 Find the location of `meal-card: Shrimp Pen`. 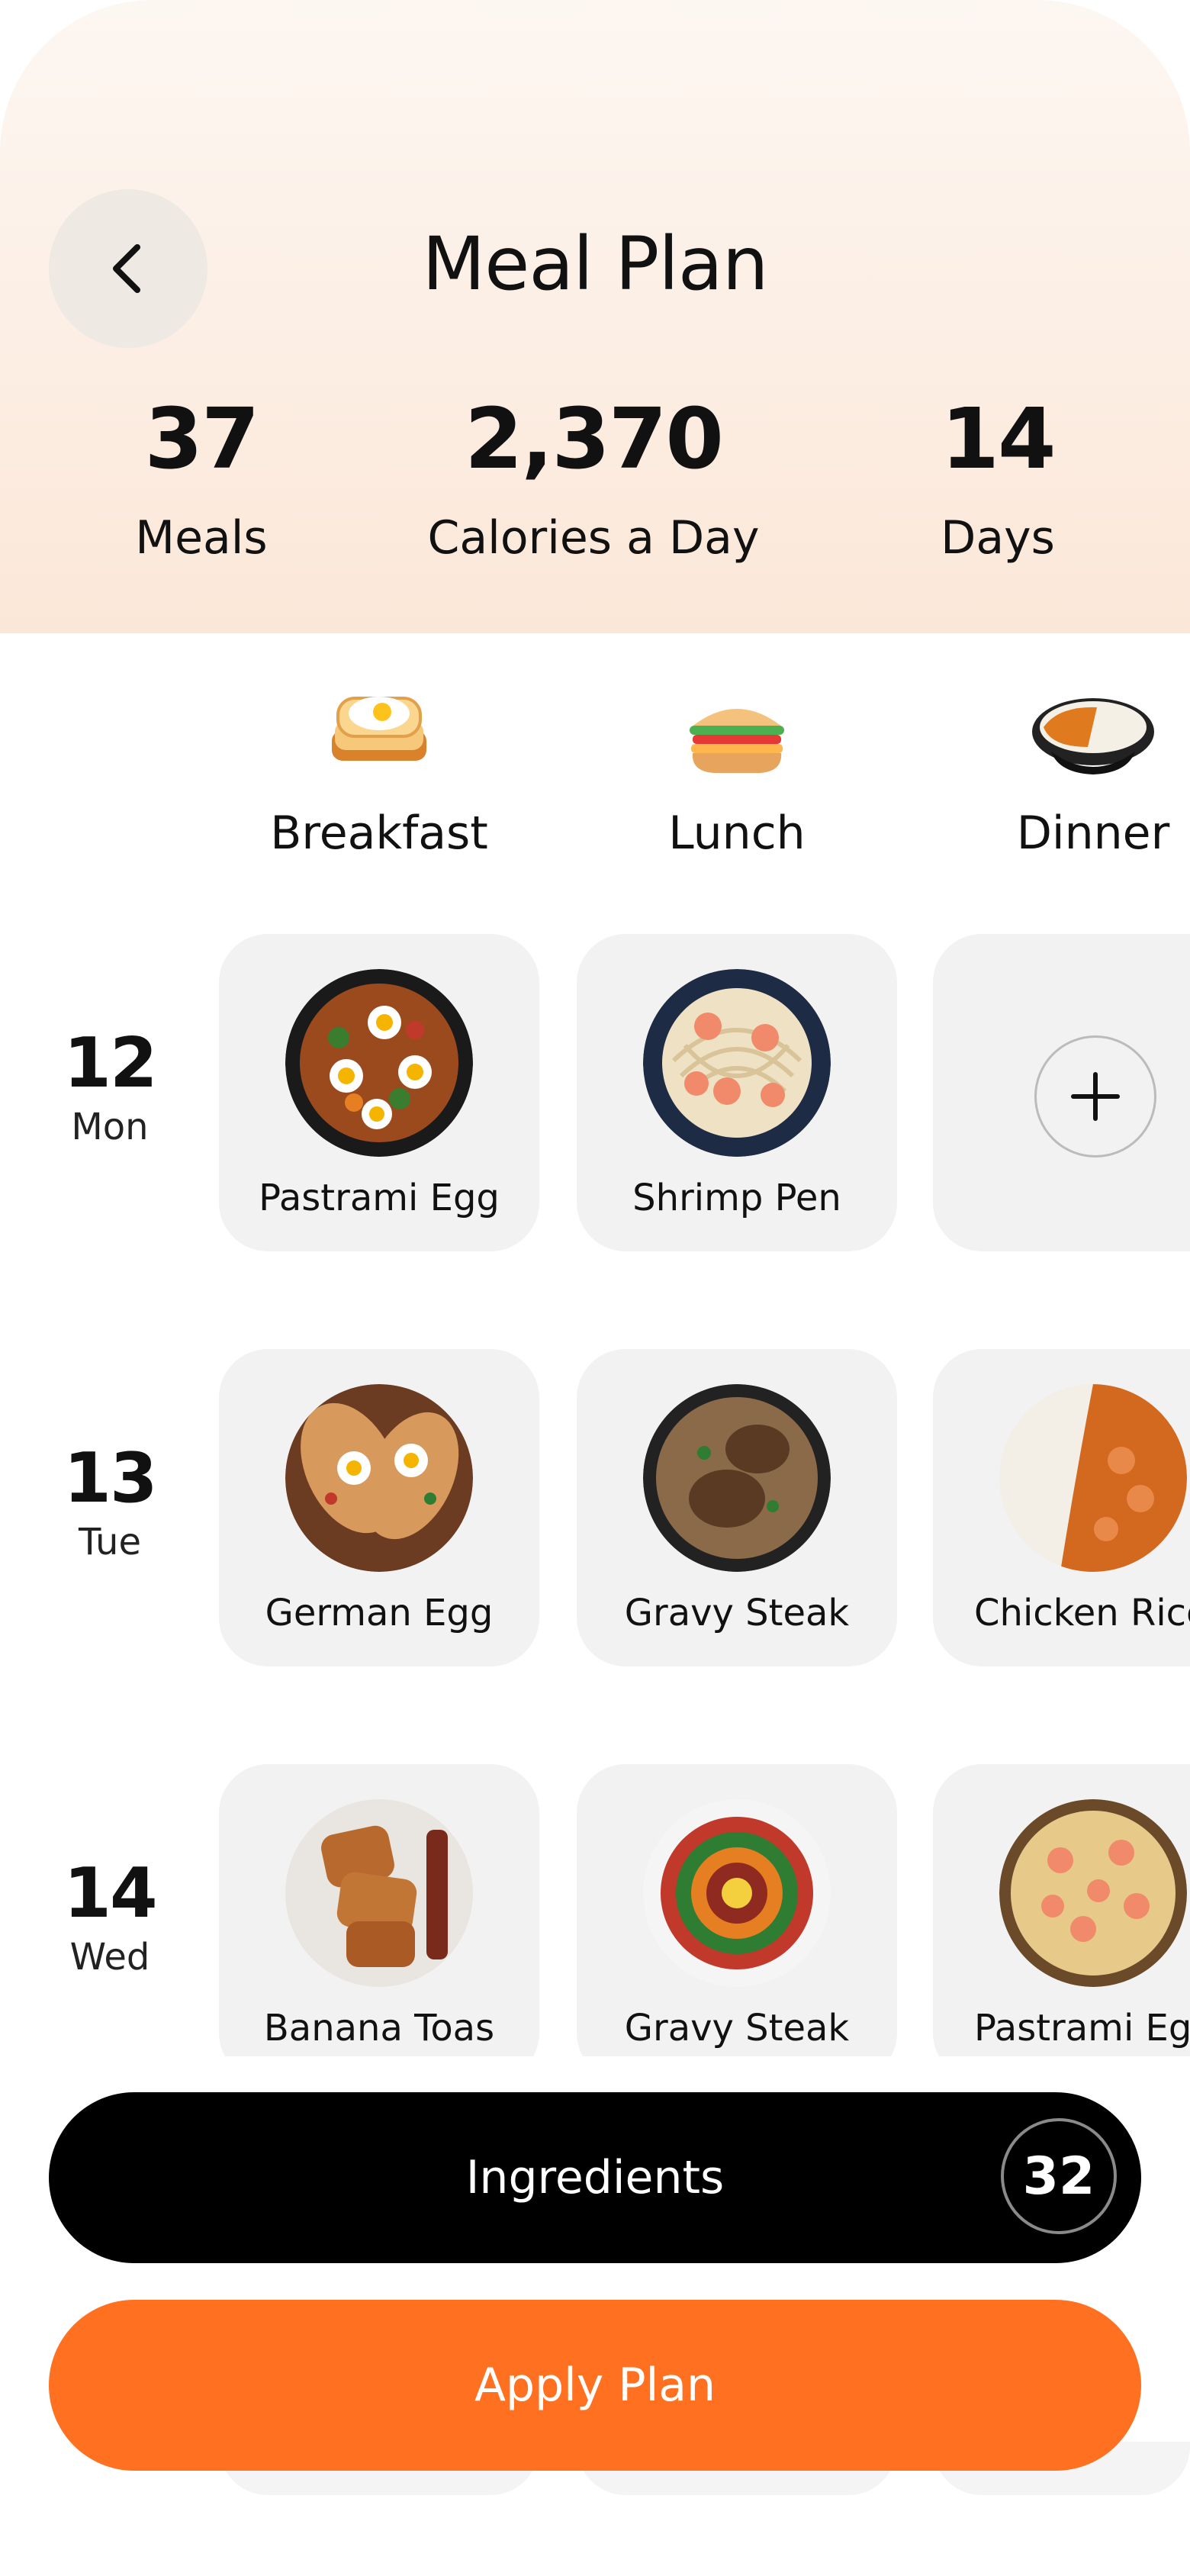

meal-card: Shrimp Pen is located at coordinates (737, 1092).